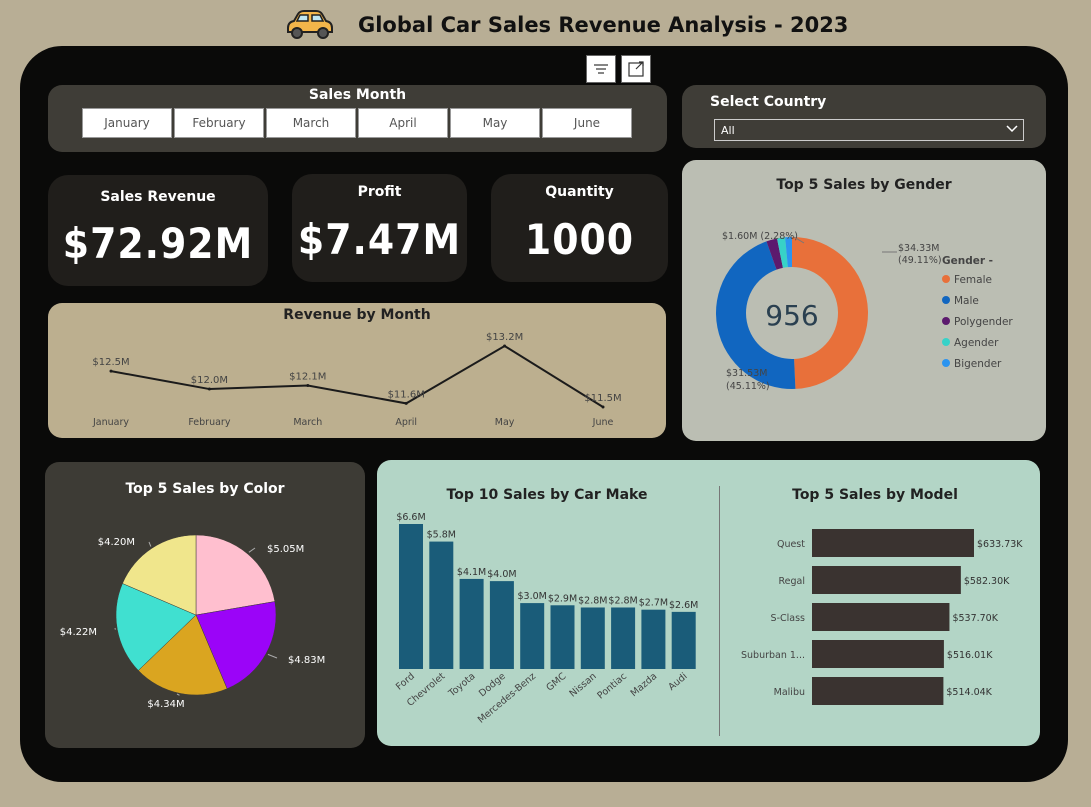  I want to click on color-data-label: $4.83M, so click(306, 660).